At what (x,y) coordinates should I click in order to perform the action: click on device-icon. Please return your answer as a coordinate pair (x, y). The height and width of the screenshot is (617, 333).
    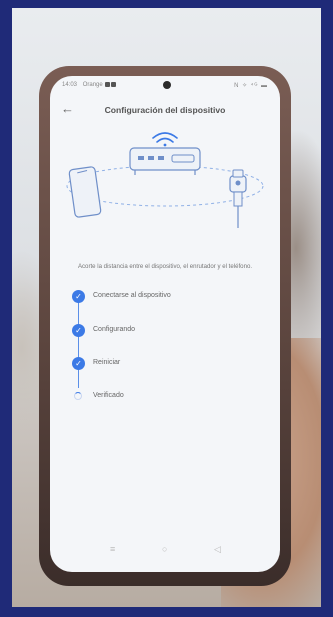
    Looking at the image, I should click on (238, 198).